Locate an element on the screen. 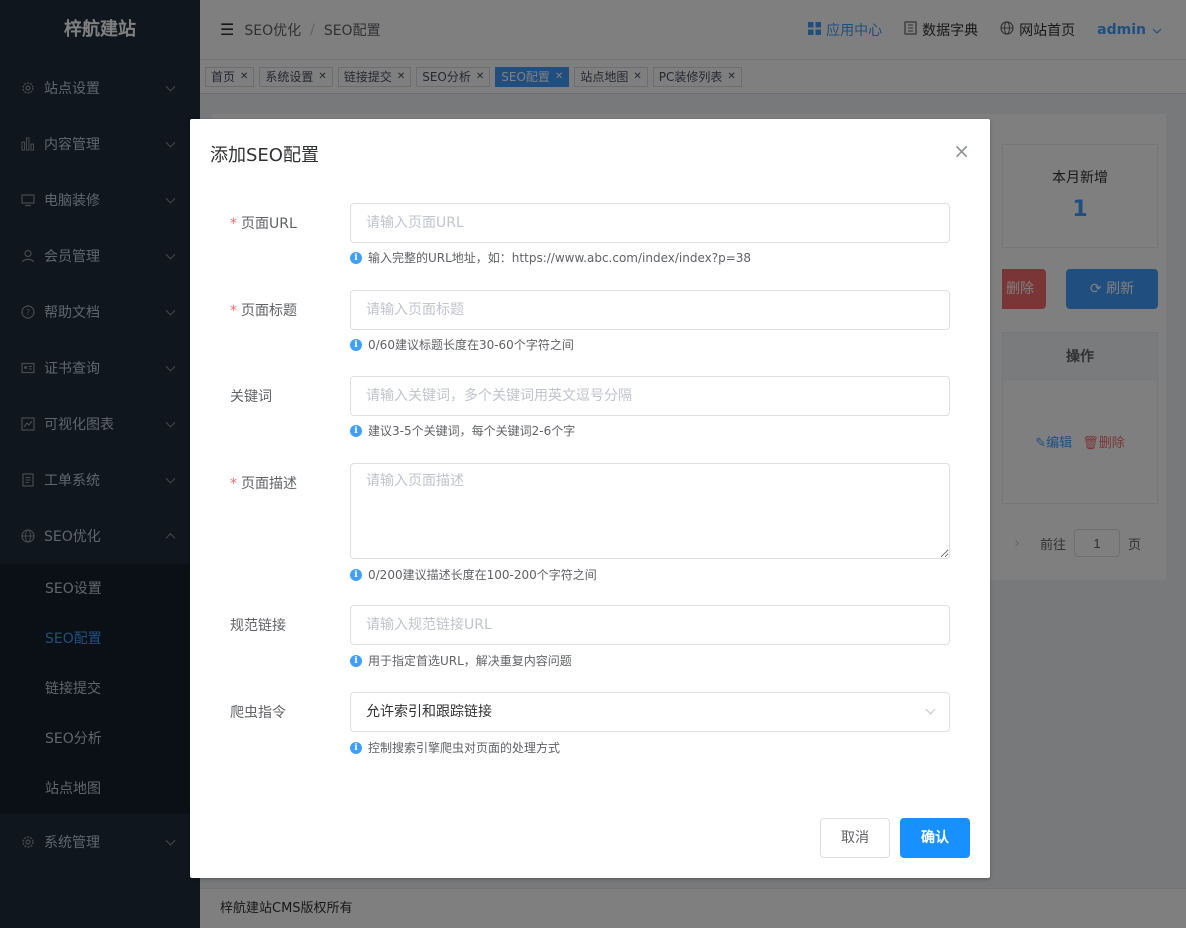 This screenshot has height=928, width=1186. form-hint: i 用于指定首选URL，解决重复内容问题 is located at coordinates (461, 660).